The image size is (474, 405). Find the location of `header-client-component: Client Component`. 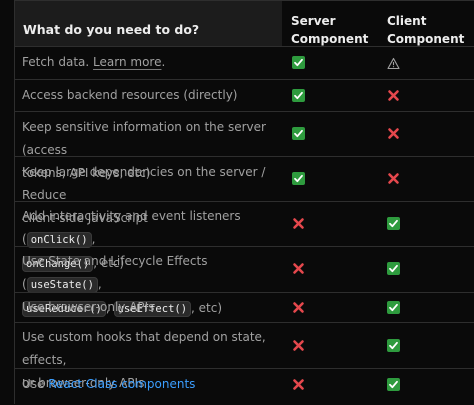

header-client-component: Client Component is located at coordinates (426, 30).